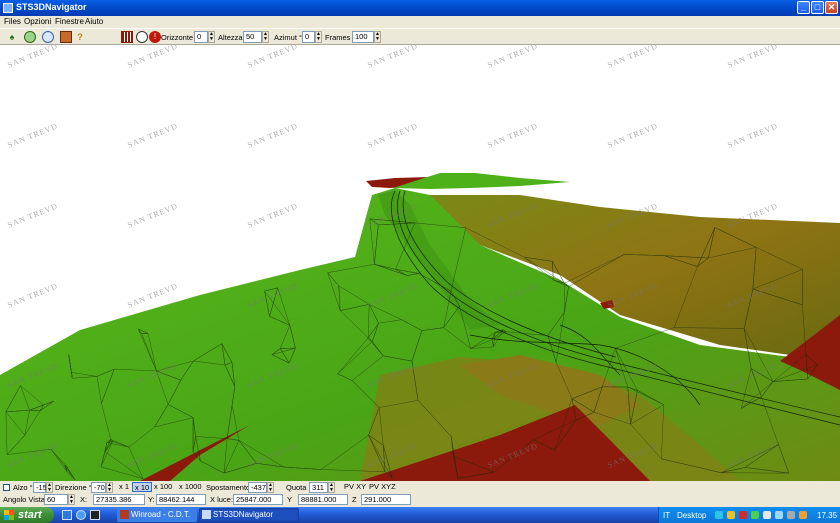  I want to click on winroad-icon, so click(124, 514).